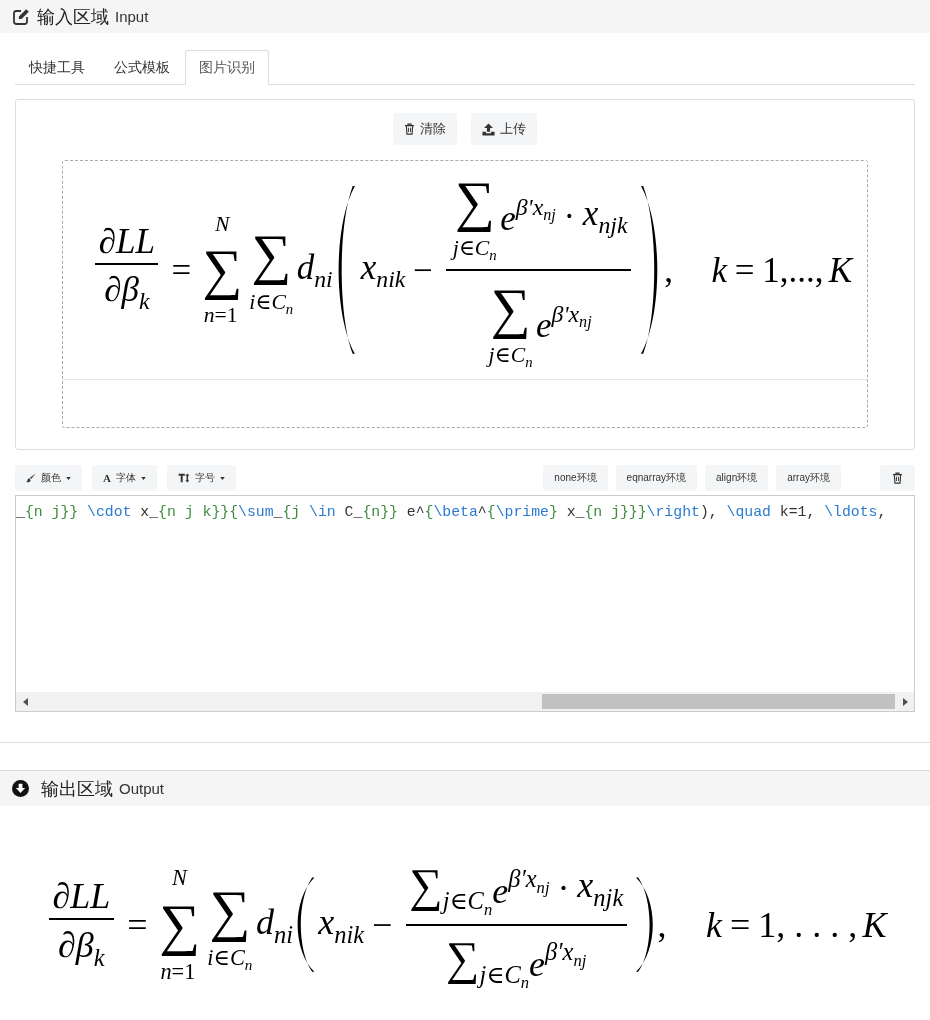 This screenshot has height=1020, width=930. What do you see at coordinates (575, 478) in the screenshot?
I see `environment-button: none环境` at bounding box center [575, 478].